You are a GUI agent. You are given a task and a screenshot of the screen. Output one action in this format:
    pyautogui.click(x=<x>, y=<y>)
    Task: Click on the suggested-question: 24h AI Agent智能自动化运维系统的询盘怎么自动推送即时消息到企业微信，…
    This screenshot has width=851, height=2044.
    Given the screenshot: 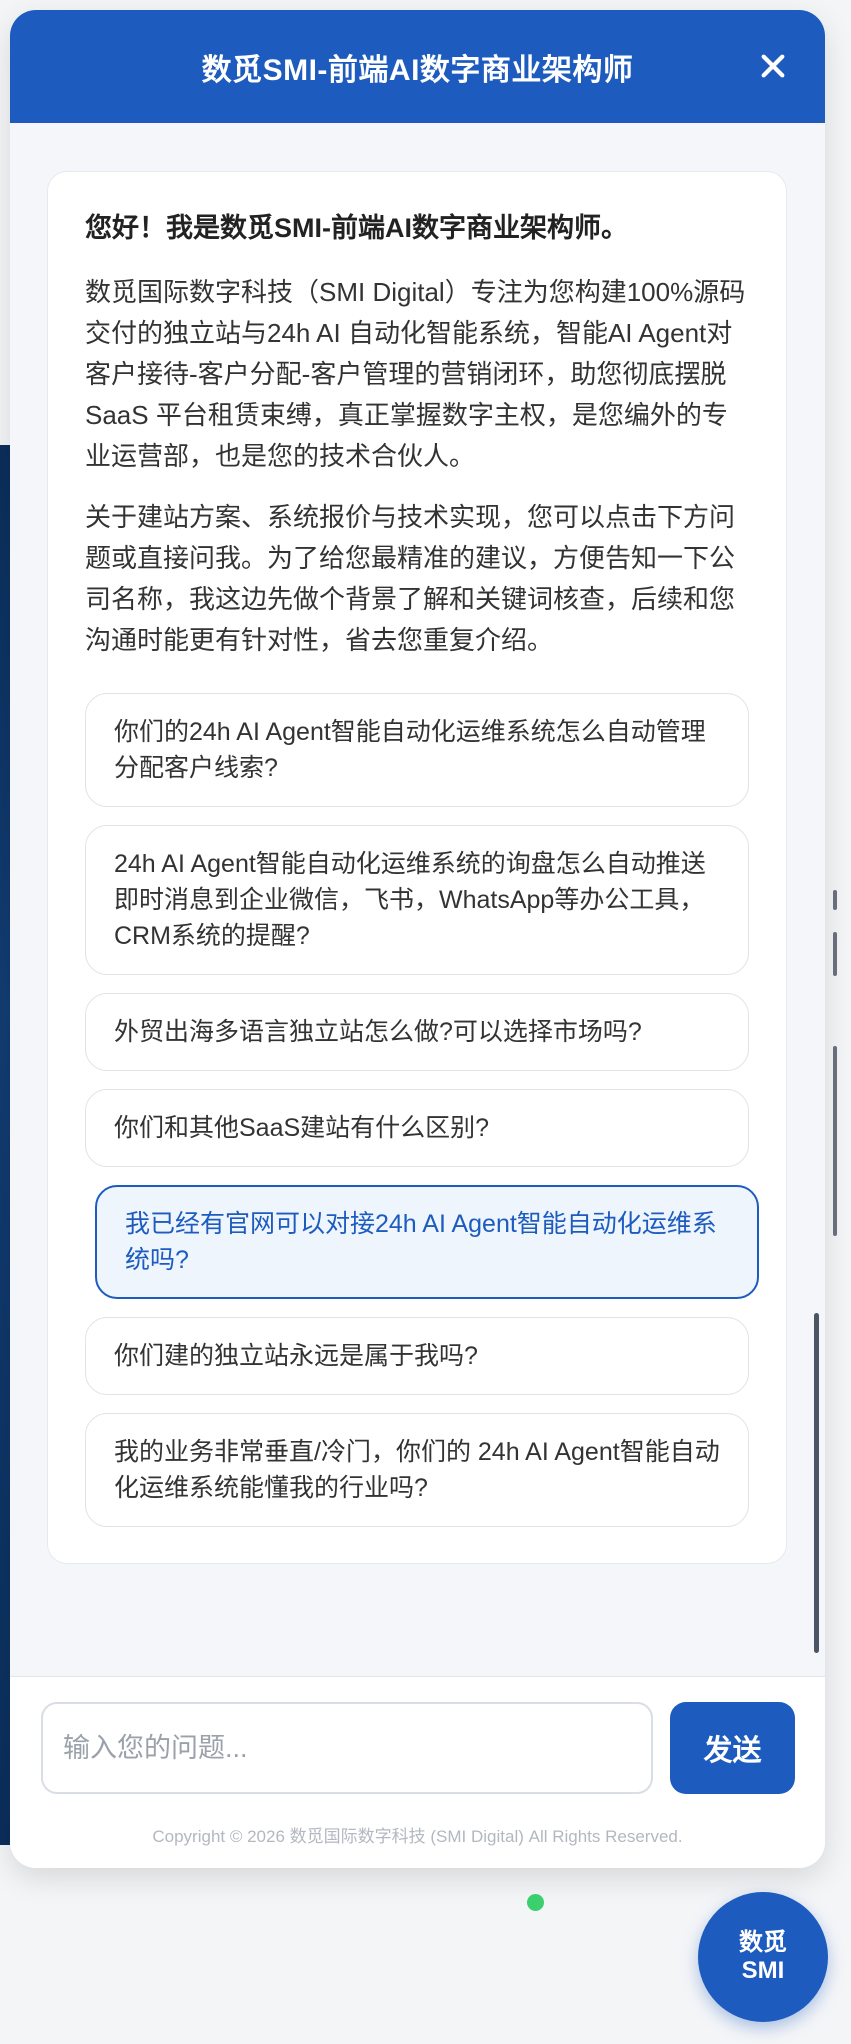 What is the action you would take?
    pyautogui.click(x=417, y=899)
    